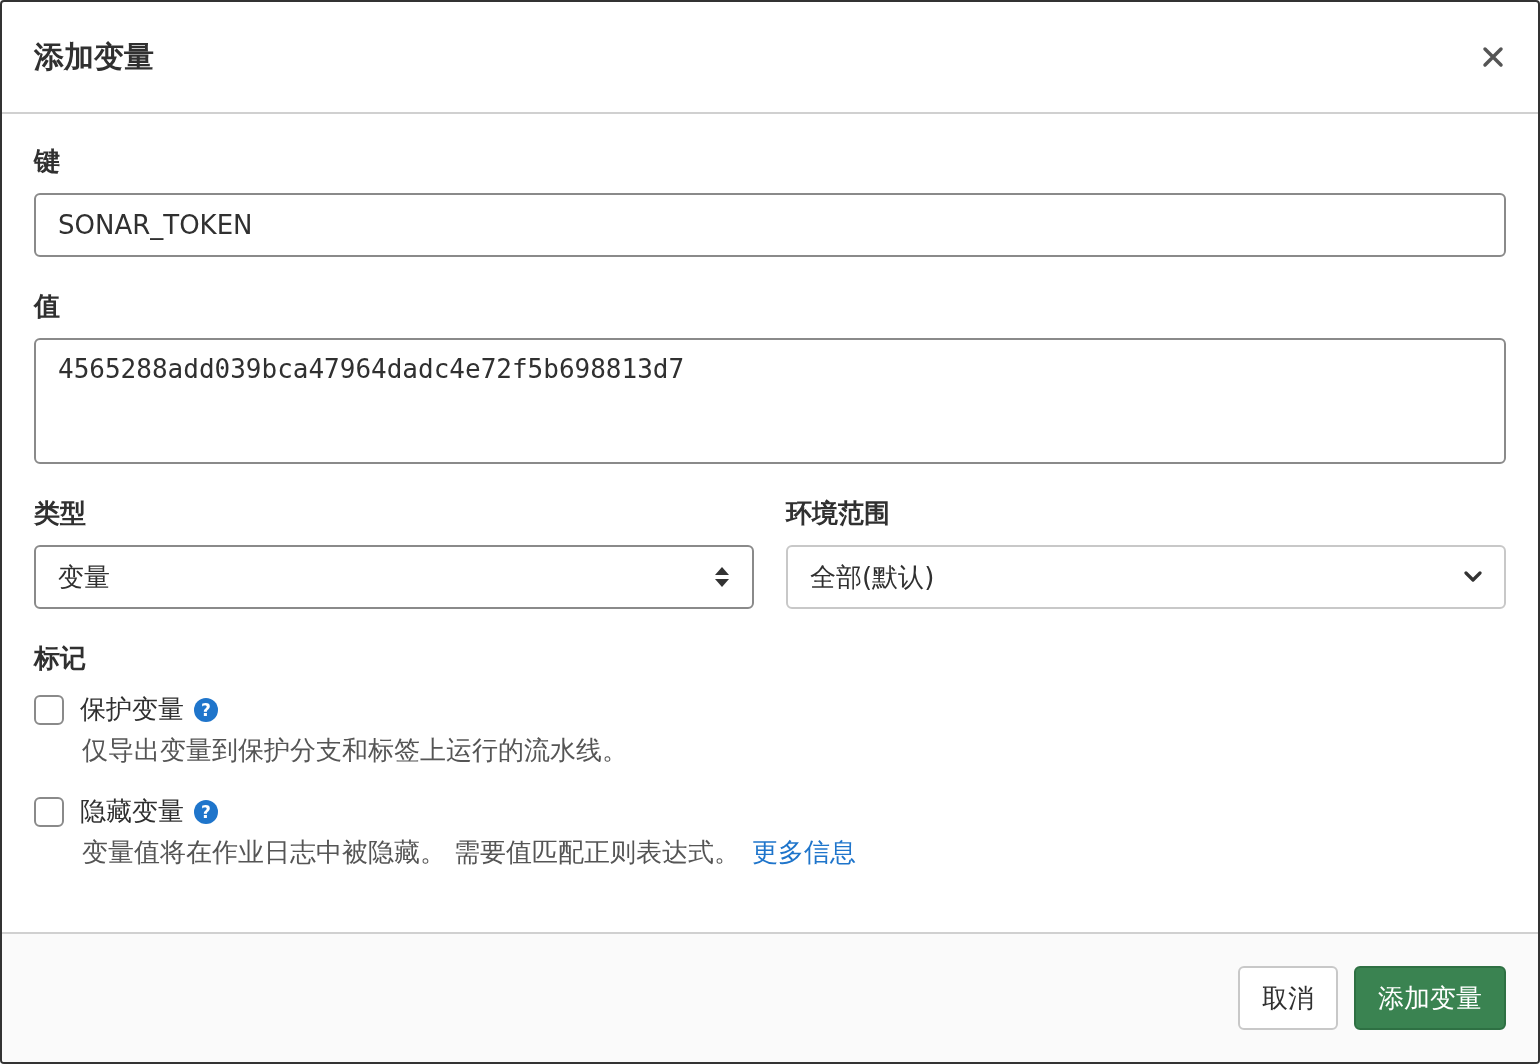 This screenshot has width=1540, height=1064. Describe the element at coordinates (770, 225) in the screenshot. I see `key-input-field: SONAR_TOKEN` at that location.